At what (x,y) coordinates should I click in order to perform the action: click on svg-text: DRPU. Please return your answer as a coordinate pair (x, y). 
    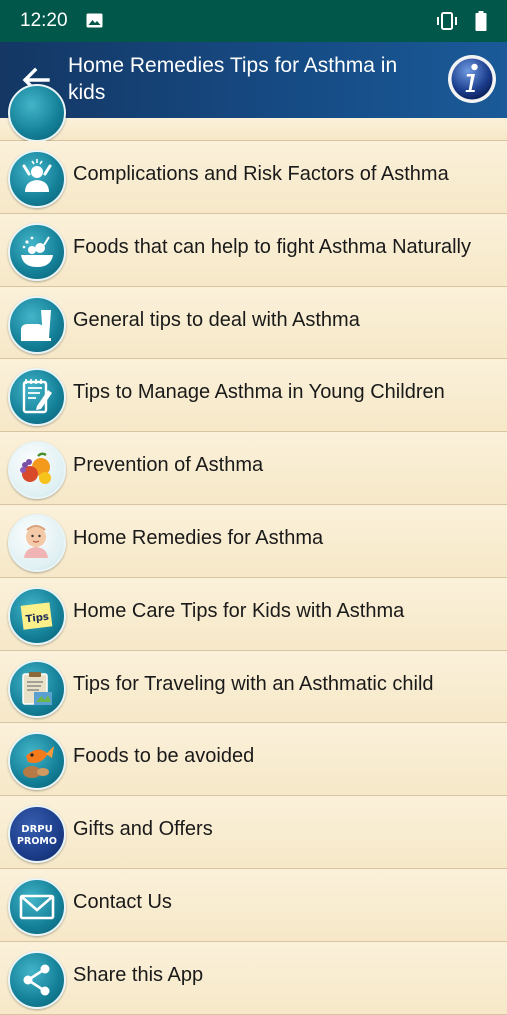
    Looking at the image, I should click on (36, 829).